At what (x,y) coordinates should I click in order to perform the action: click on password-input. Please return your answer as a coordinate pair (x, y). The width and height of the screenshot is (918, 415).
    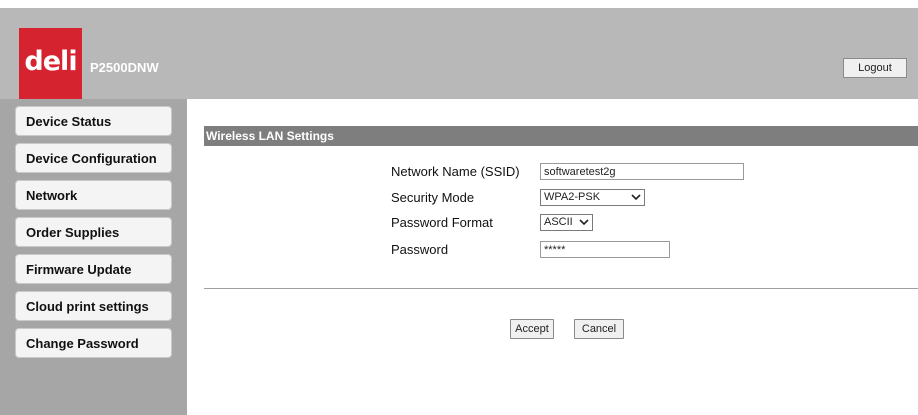
    Looking at the image, I should click on (605, 249).